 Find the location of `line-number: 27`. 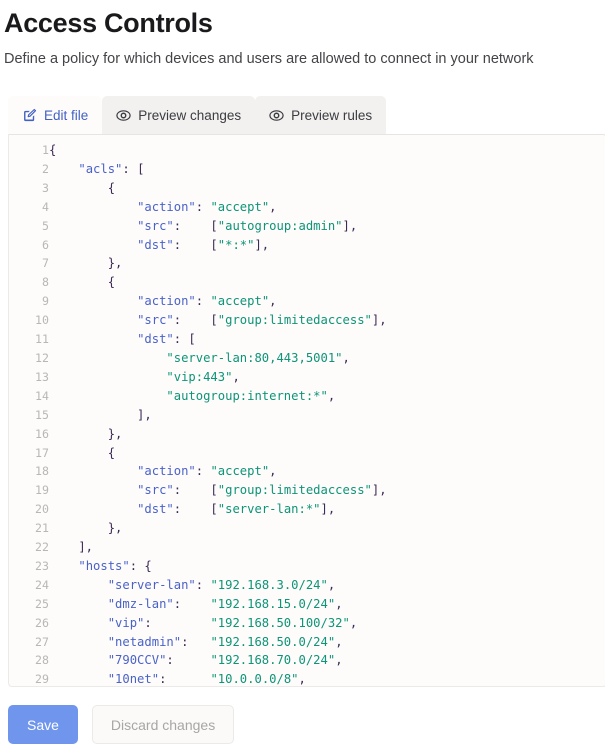

line-number: 27 is located at coordinates (42, 641).